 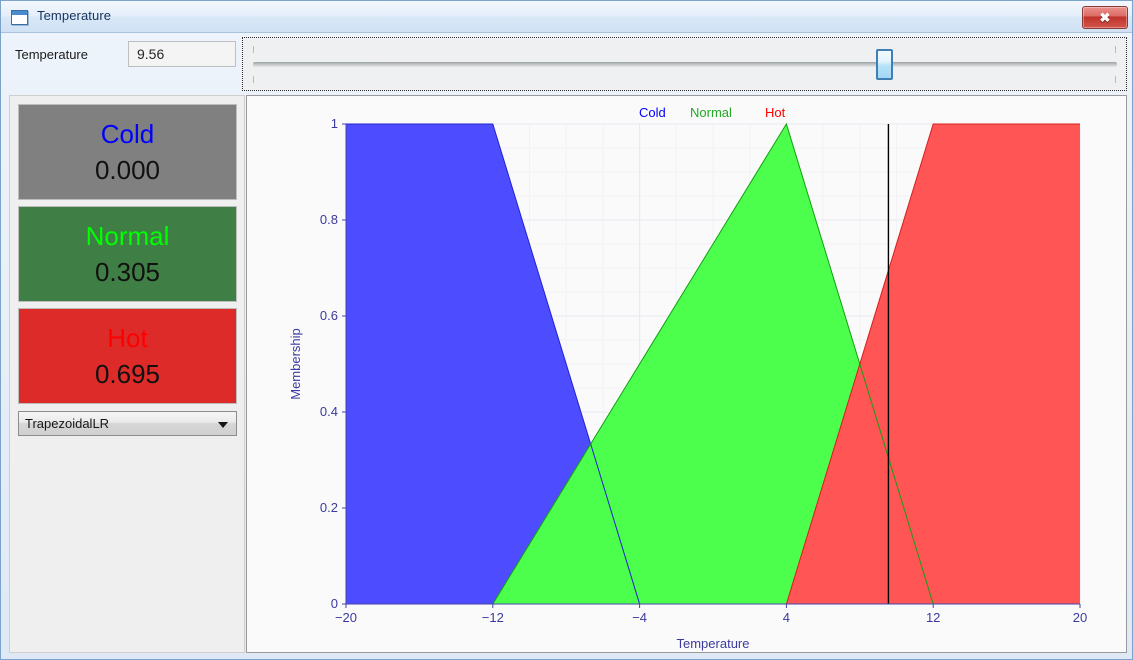 I want to click on temperature-value-field: 9.56, so click(x=182, y=54).